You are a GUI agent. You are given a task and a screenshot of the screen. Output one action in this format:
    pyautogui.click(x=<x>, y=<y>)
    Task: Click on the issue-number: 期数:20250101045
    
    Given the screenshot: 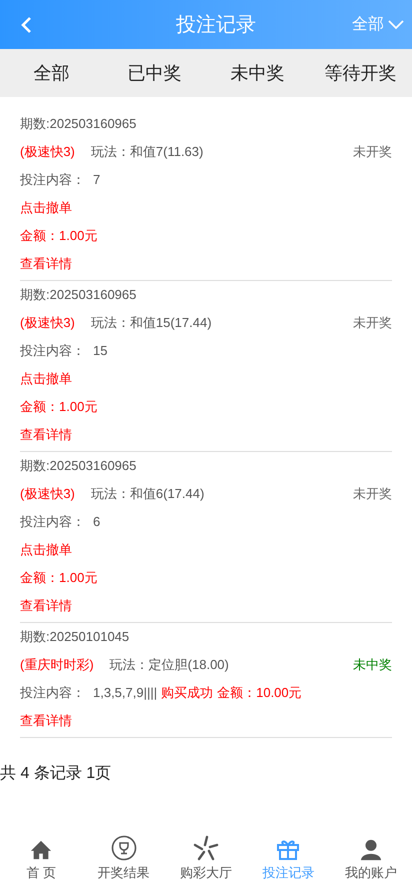 What is the action you would take?
    pyautogui.click(x=75, y=637)
    